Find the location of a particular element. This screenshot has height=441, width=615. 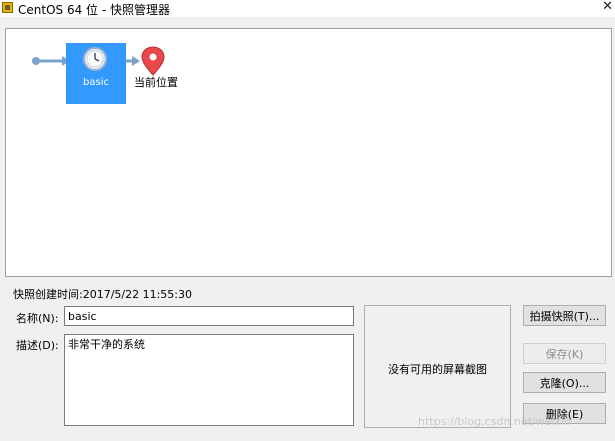

window-title: CentOS 64 位 - 快照管理器 is located at coordinates (94, 10).